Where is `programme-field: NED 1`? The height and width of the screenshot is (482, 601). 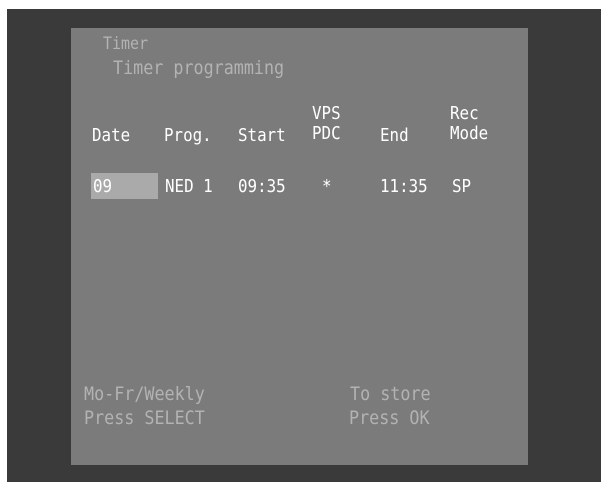
programme-field: NED 1 is located at coordinates (189, 187).